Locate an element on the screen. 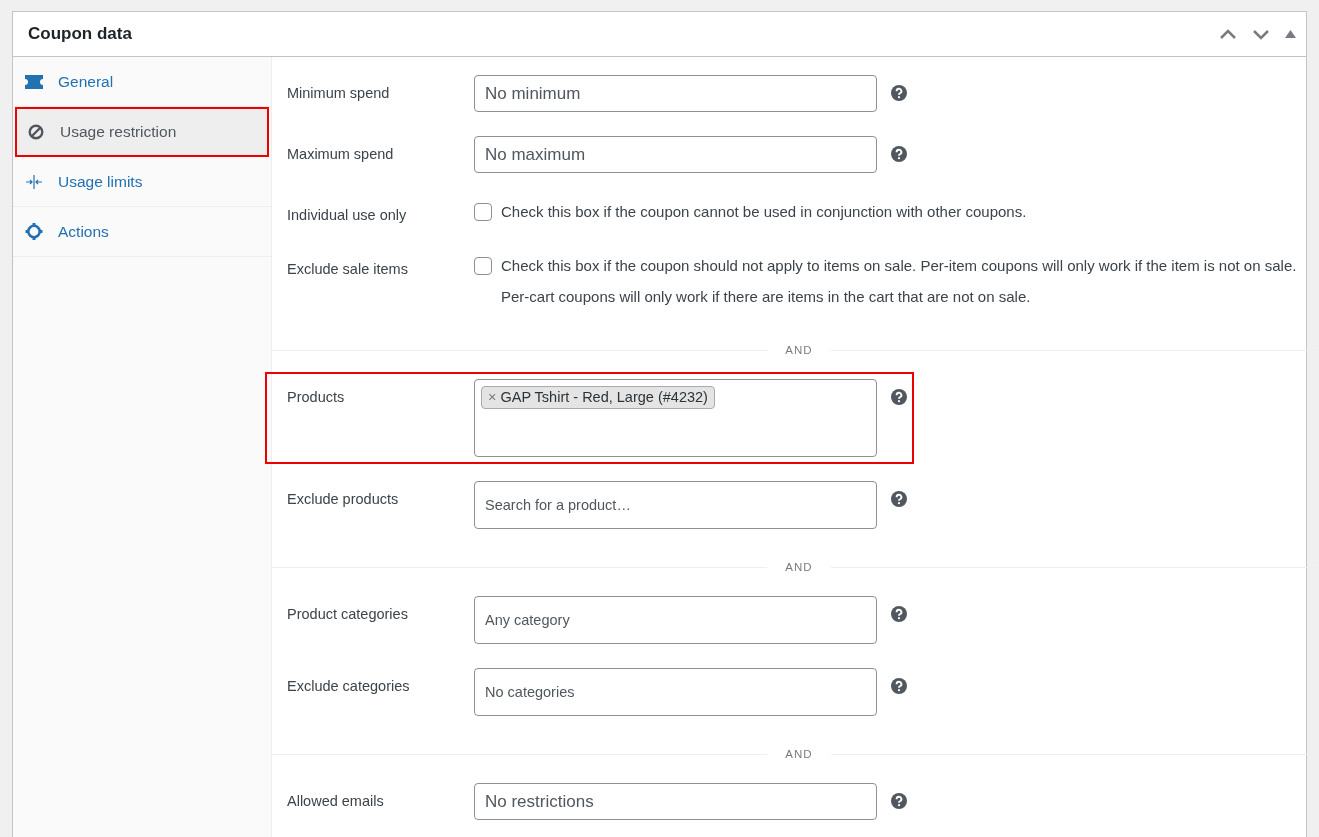  chevron-down-icon is located at coordinates (1261, 34).